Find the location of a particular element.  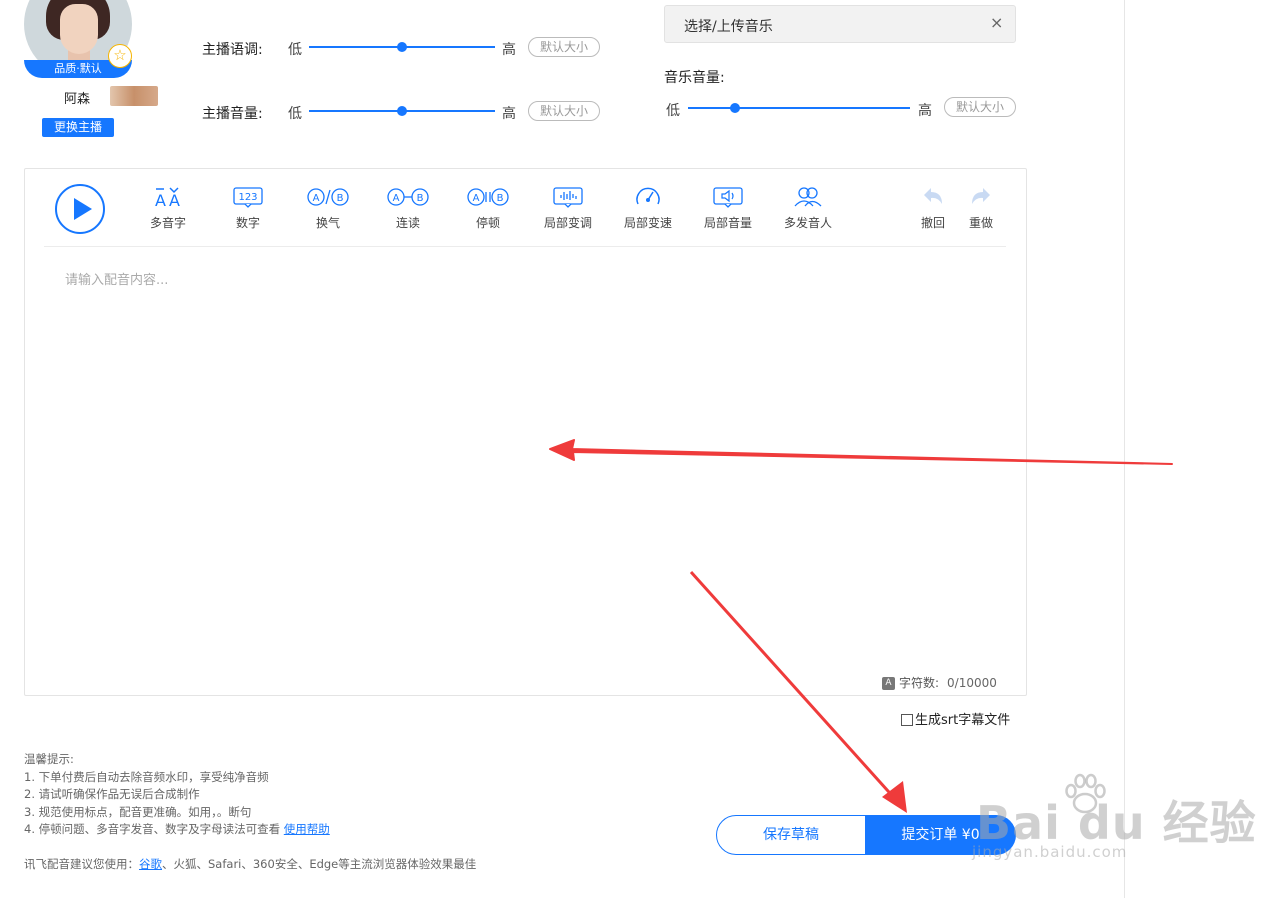

annotation-arrow-left is located at coordinates (861, 452).